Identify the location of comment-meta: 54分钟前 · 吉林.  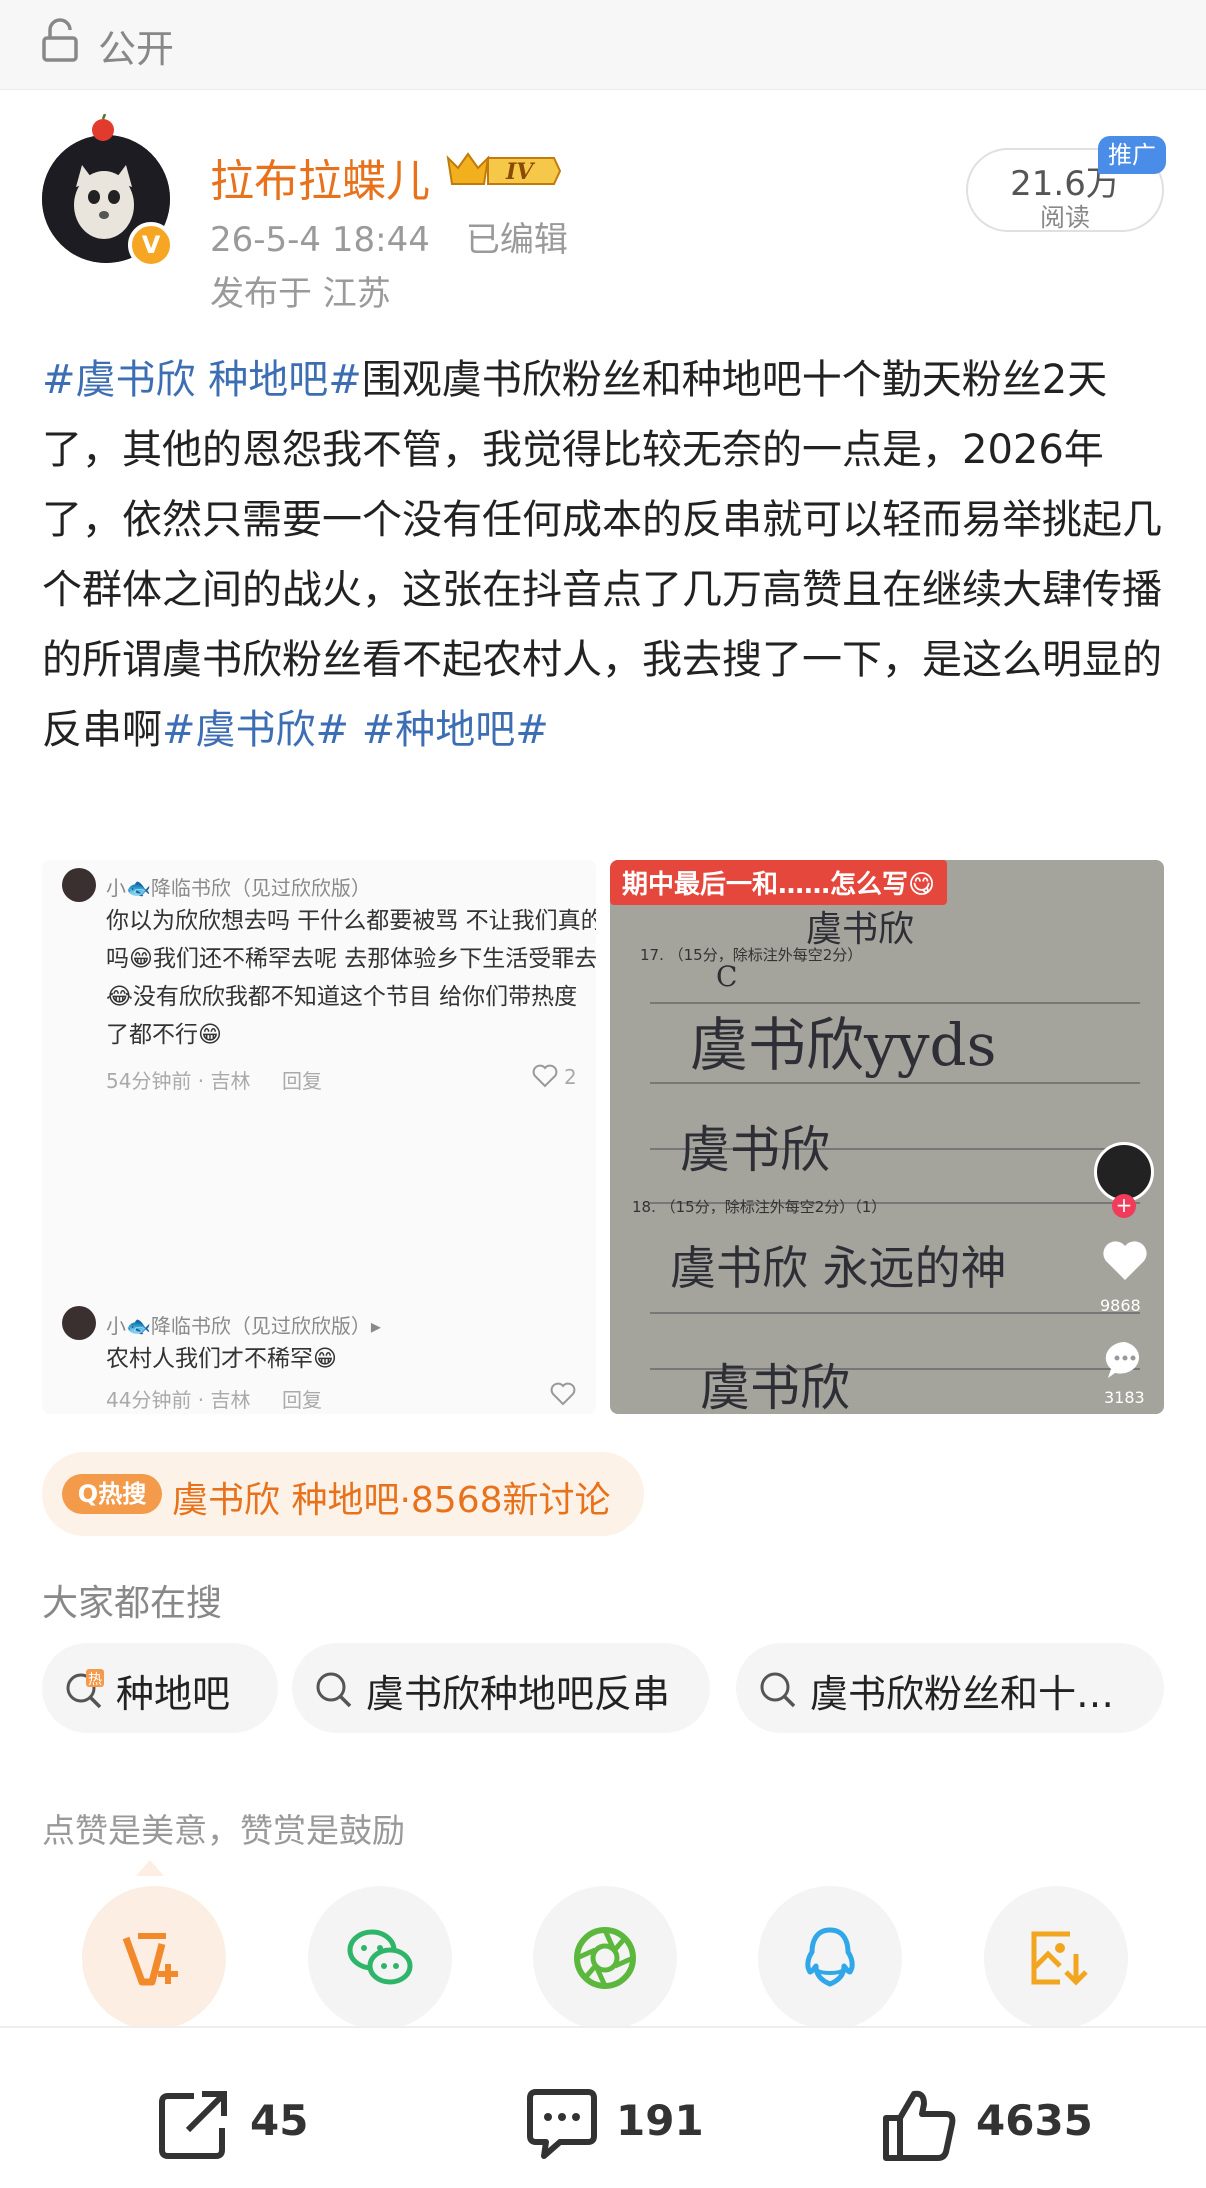
(178, 1081).